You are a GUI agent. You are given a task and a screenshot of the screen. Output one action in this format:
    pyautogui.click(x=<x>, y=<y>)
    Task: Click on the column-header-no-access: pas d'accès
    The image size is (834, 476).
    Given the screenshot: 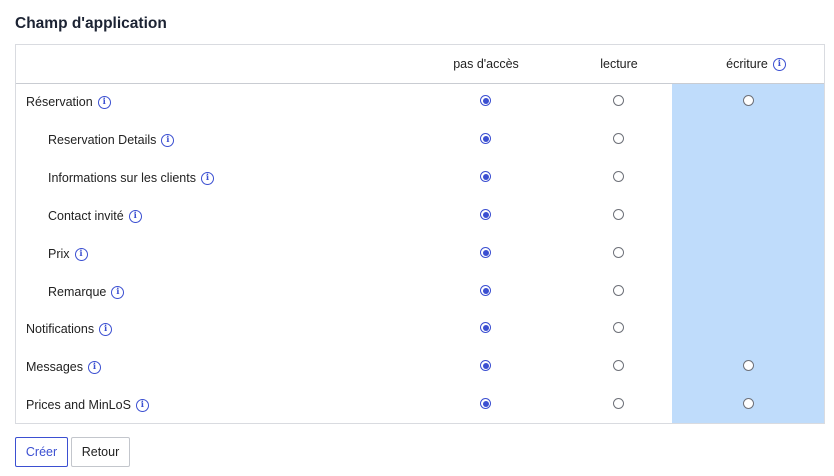 What is the action you would take?
    pyautogui.click(x=486, y=64)
    